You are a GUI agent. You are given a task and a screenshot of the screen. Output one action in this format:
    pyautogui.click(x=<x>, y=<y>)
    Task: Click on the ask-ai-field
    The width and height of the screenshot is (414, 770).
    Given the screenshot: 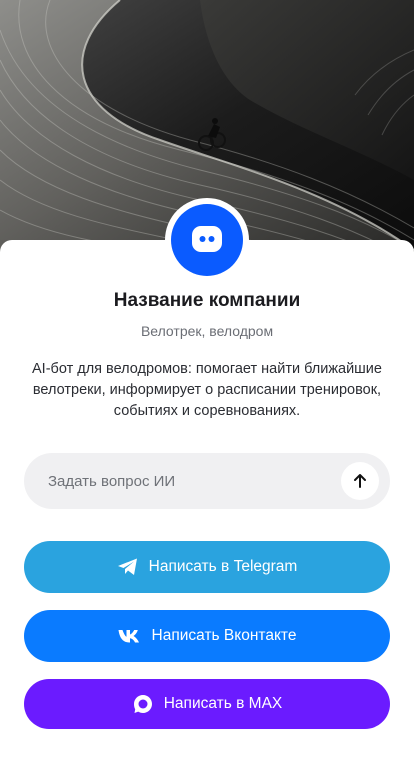 What is the action you would take?
    pyautogui.click(x=207, y=481)
    